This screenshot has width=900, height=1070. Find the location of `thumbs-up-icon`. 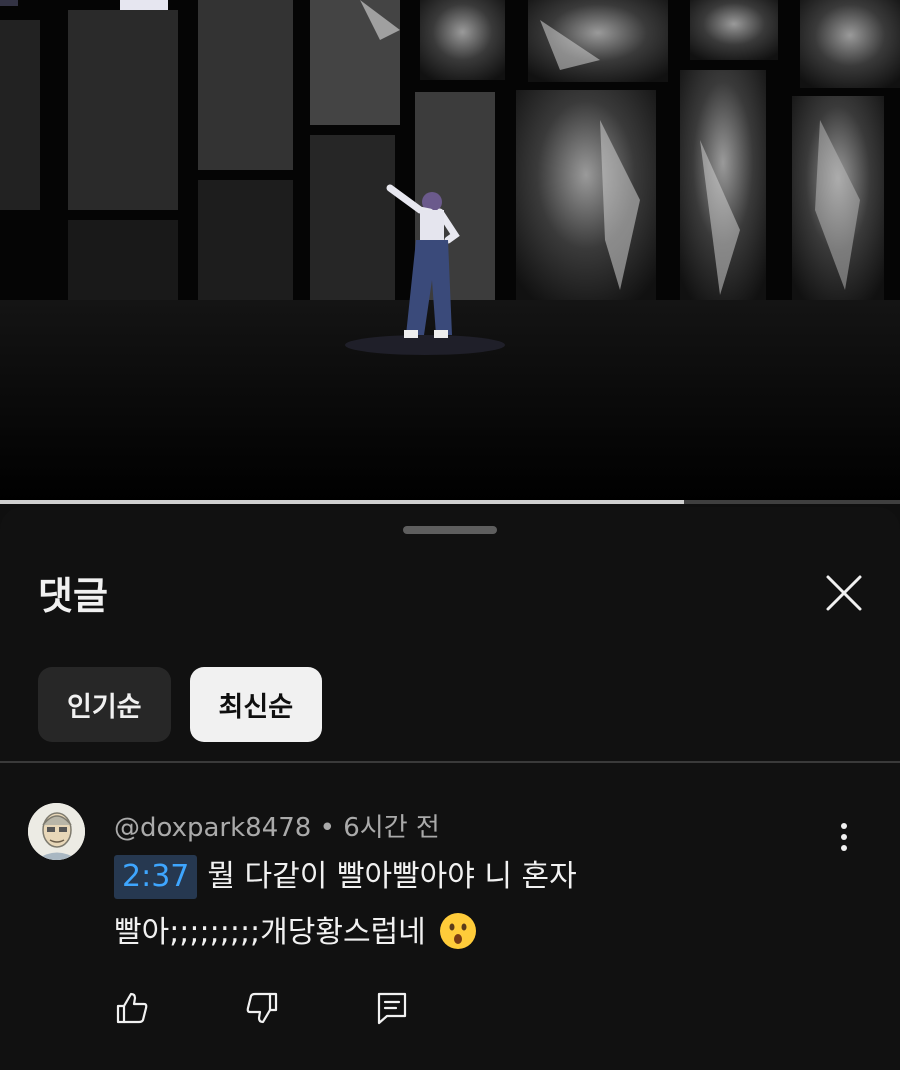

thumbs-up-icon is located at coordinates (132, 1008).